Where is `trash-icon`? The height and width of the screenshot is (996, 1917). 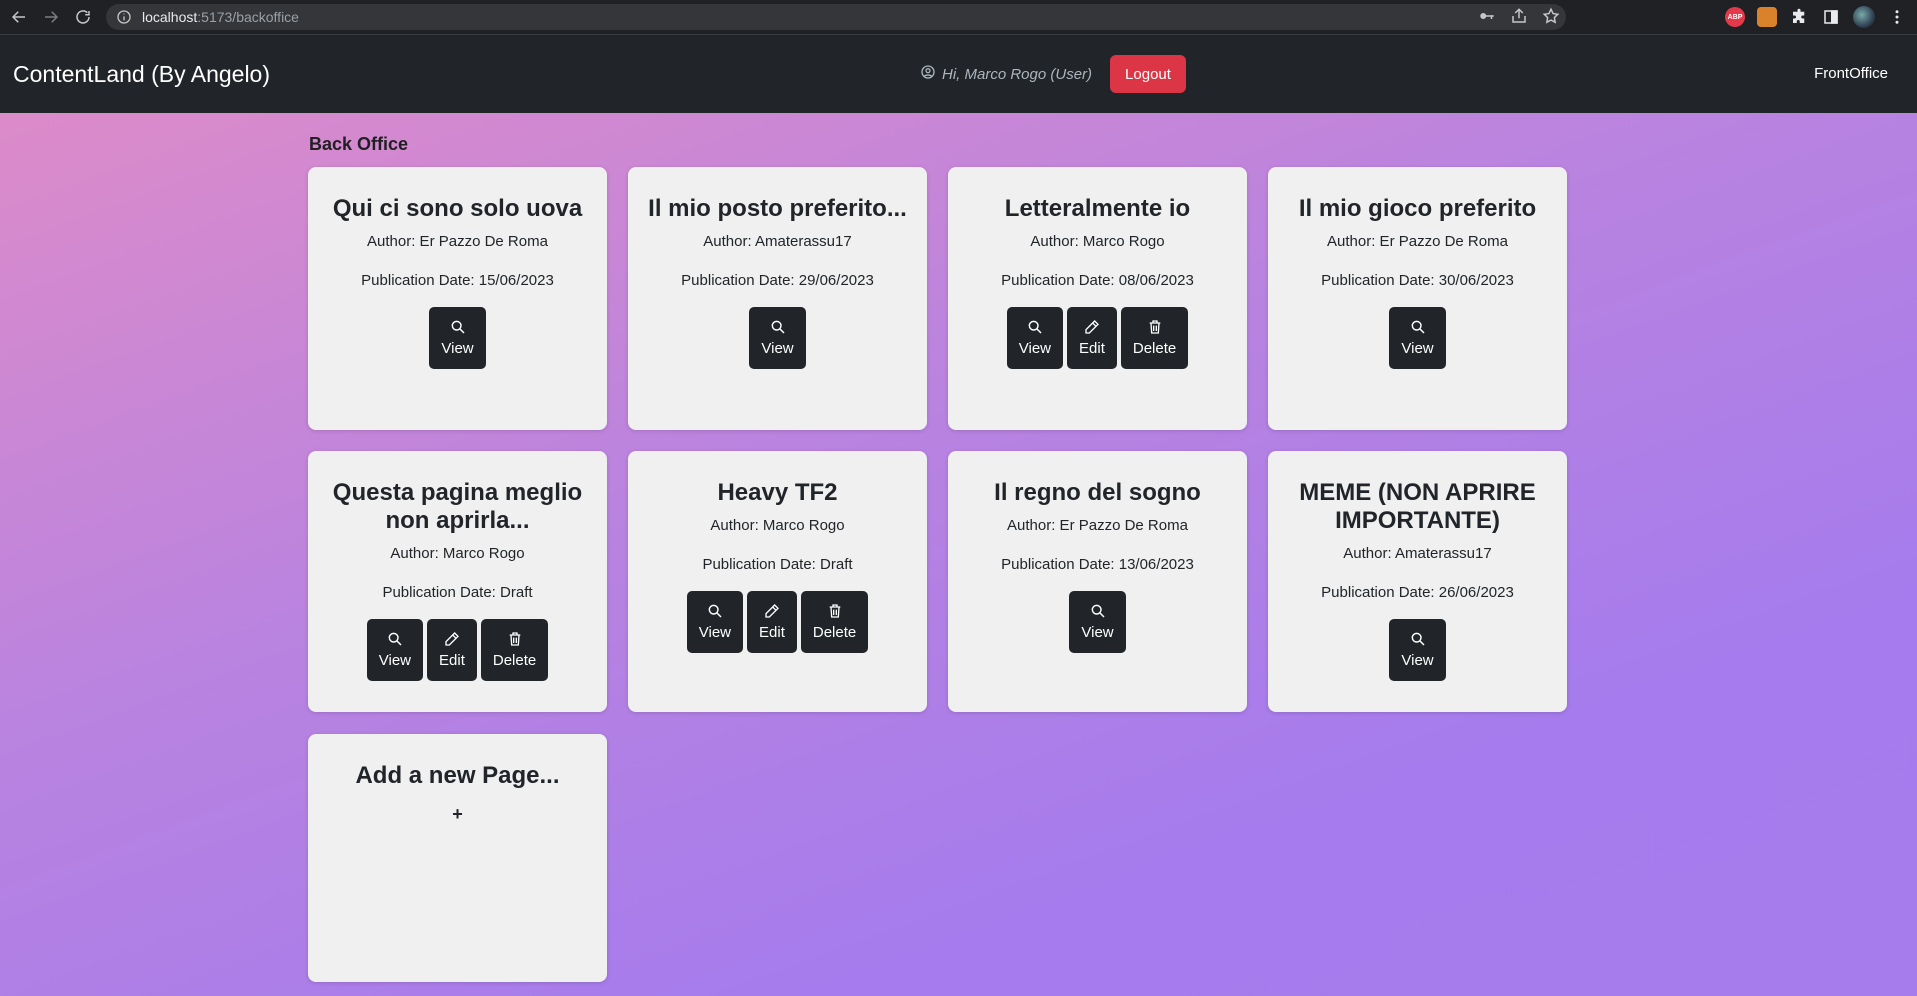 trash-icon is located at coordinates (514, 639).